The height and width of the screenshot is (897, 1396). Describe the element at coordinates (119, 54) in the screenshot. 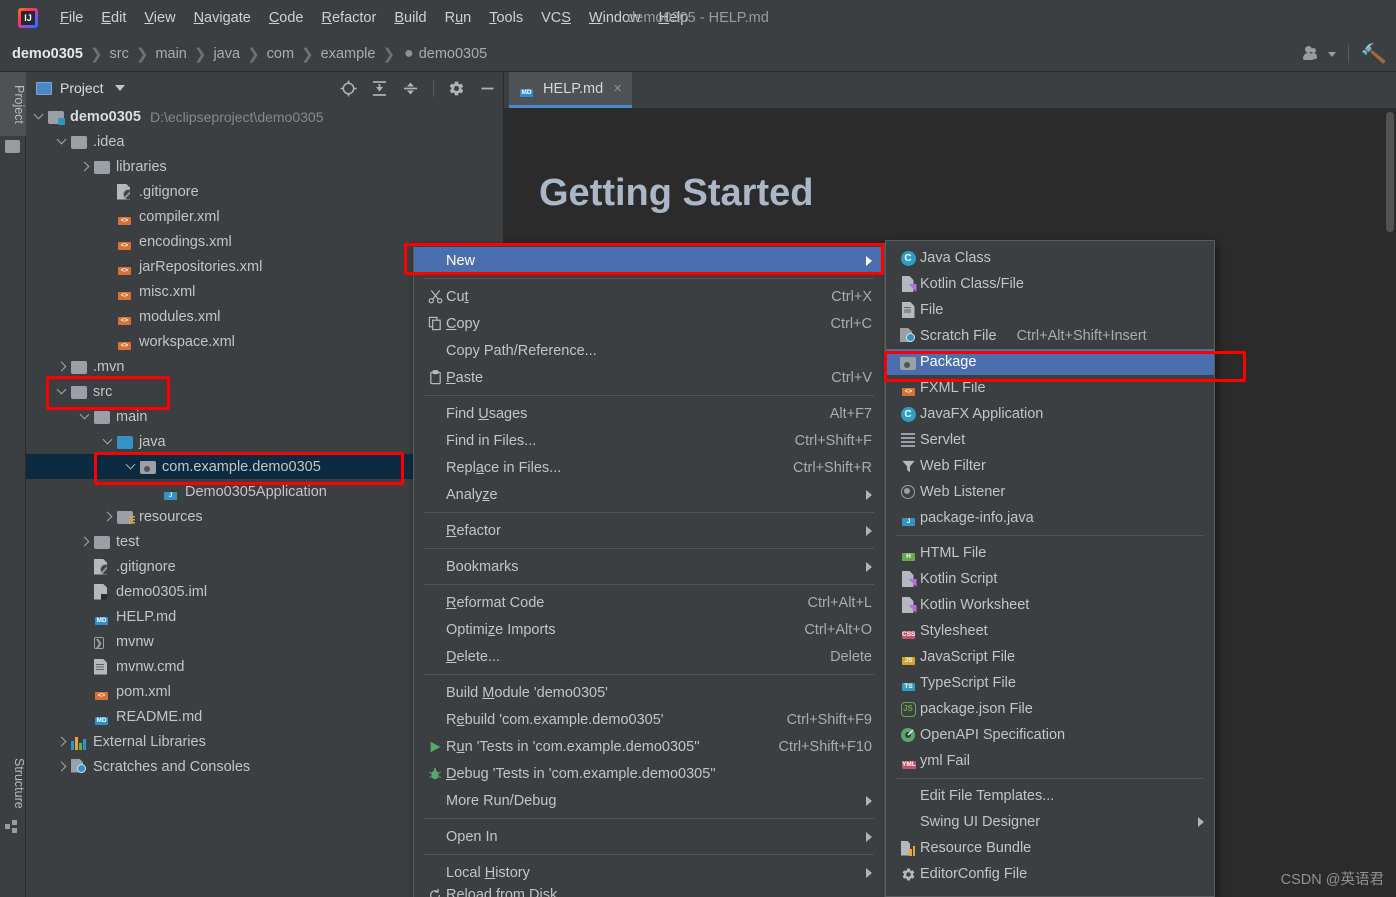

I see `breadcrumb-item-1: src` at that location.